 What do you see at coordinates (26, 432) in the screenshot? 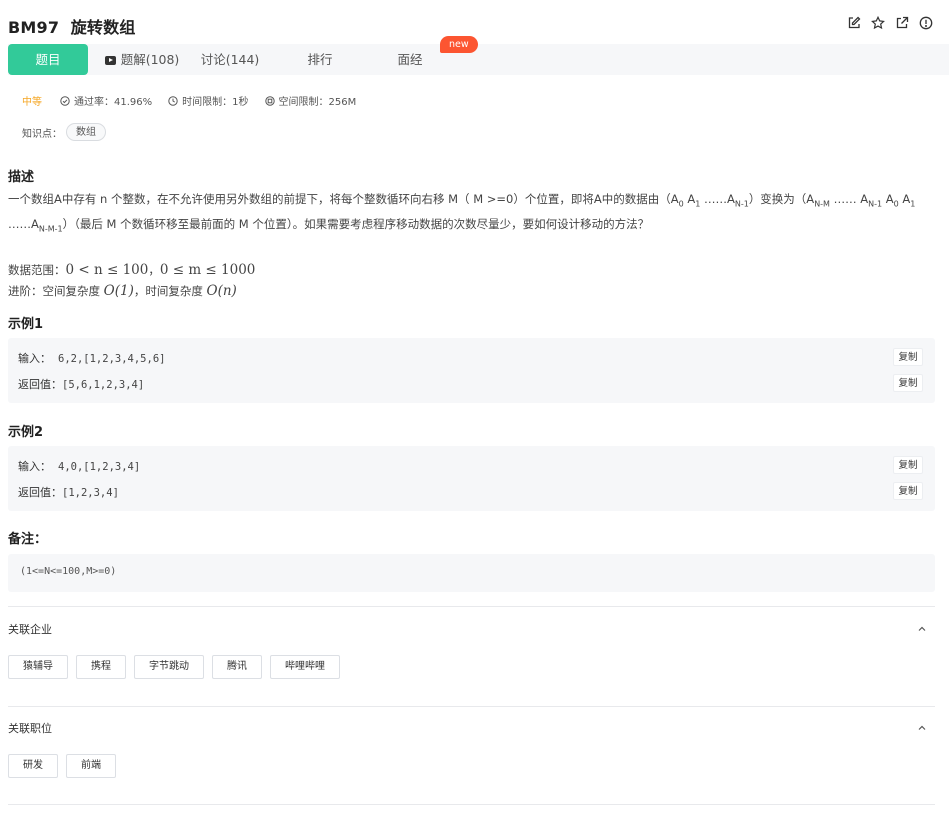
I see `example2-heading: 示例2` at bounding box center [26, 432].